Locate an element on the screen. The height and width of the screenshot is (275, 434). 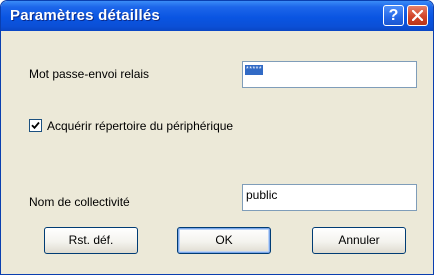
ok-button: OK is located at coordinates (224, 240).